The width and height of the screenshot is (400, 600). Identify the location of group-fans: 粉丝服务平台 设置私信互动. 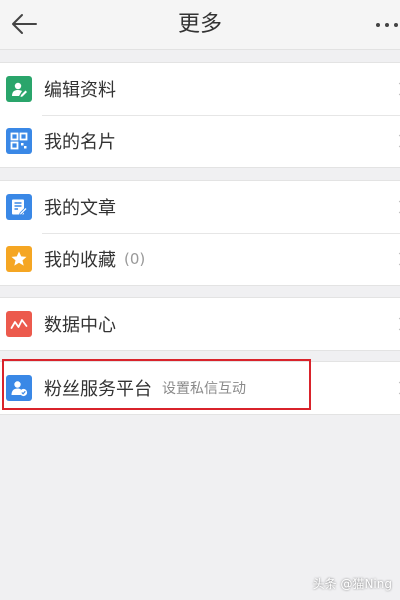
(200, 388).